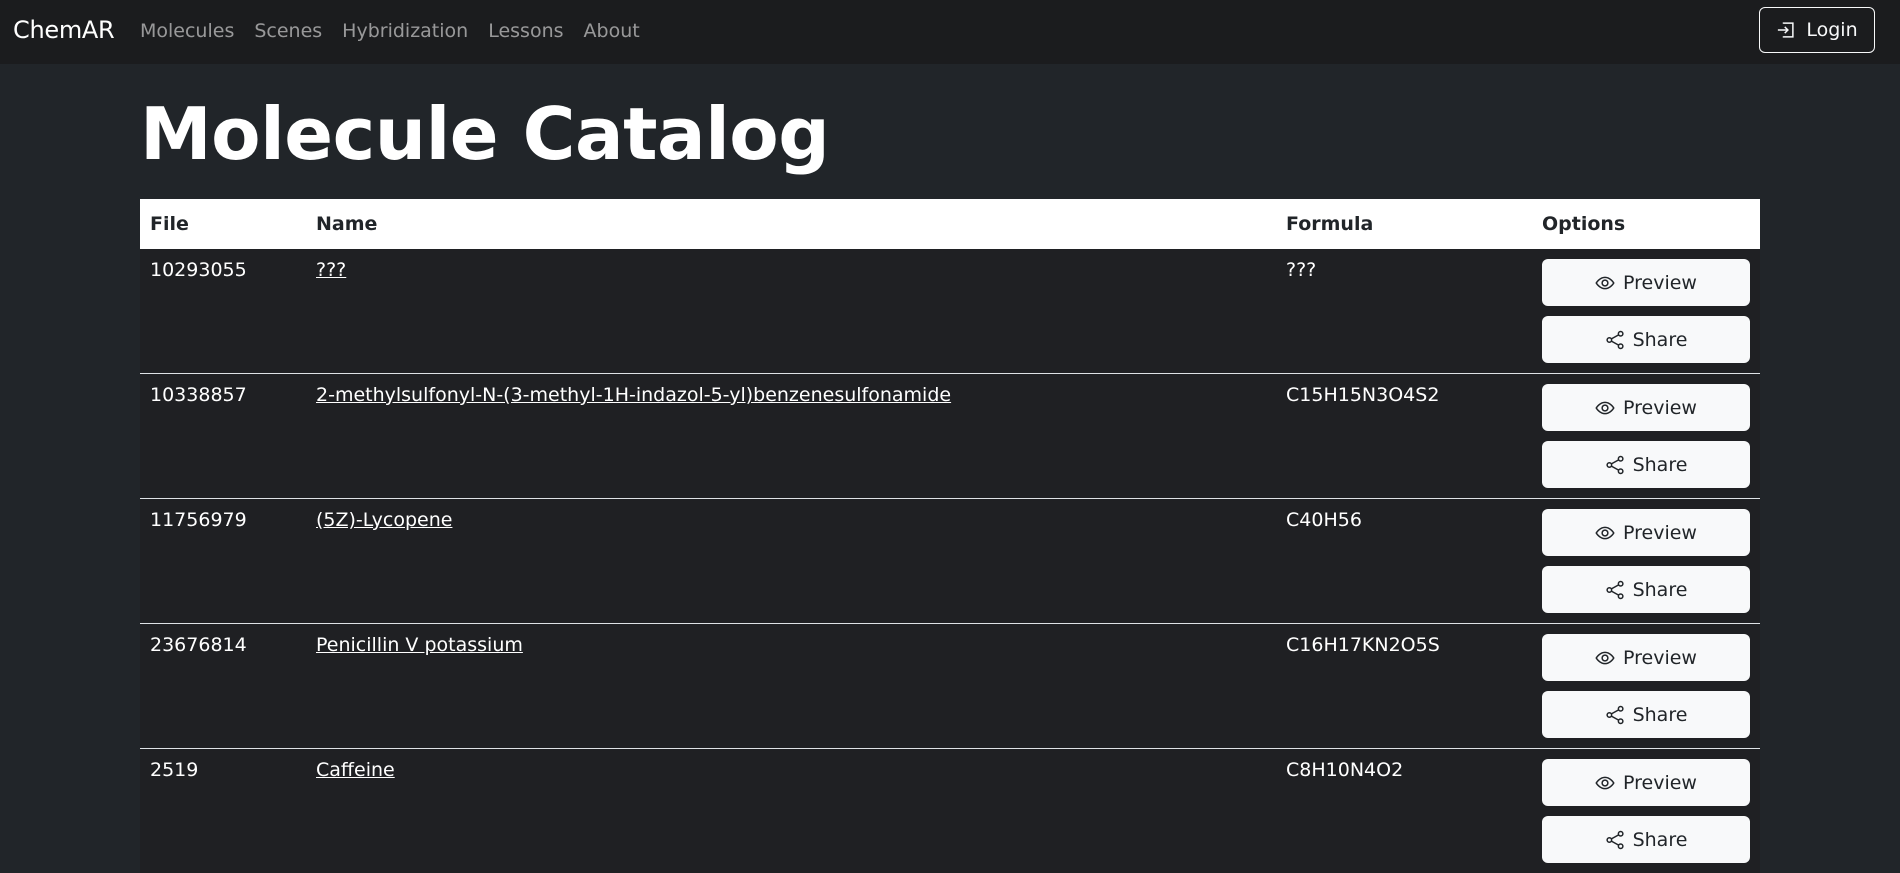  I want to click on cell-formula: ???, so click(1404, 311).